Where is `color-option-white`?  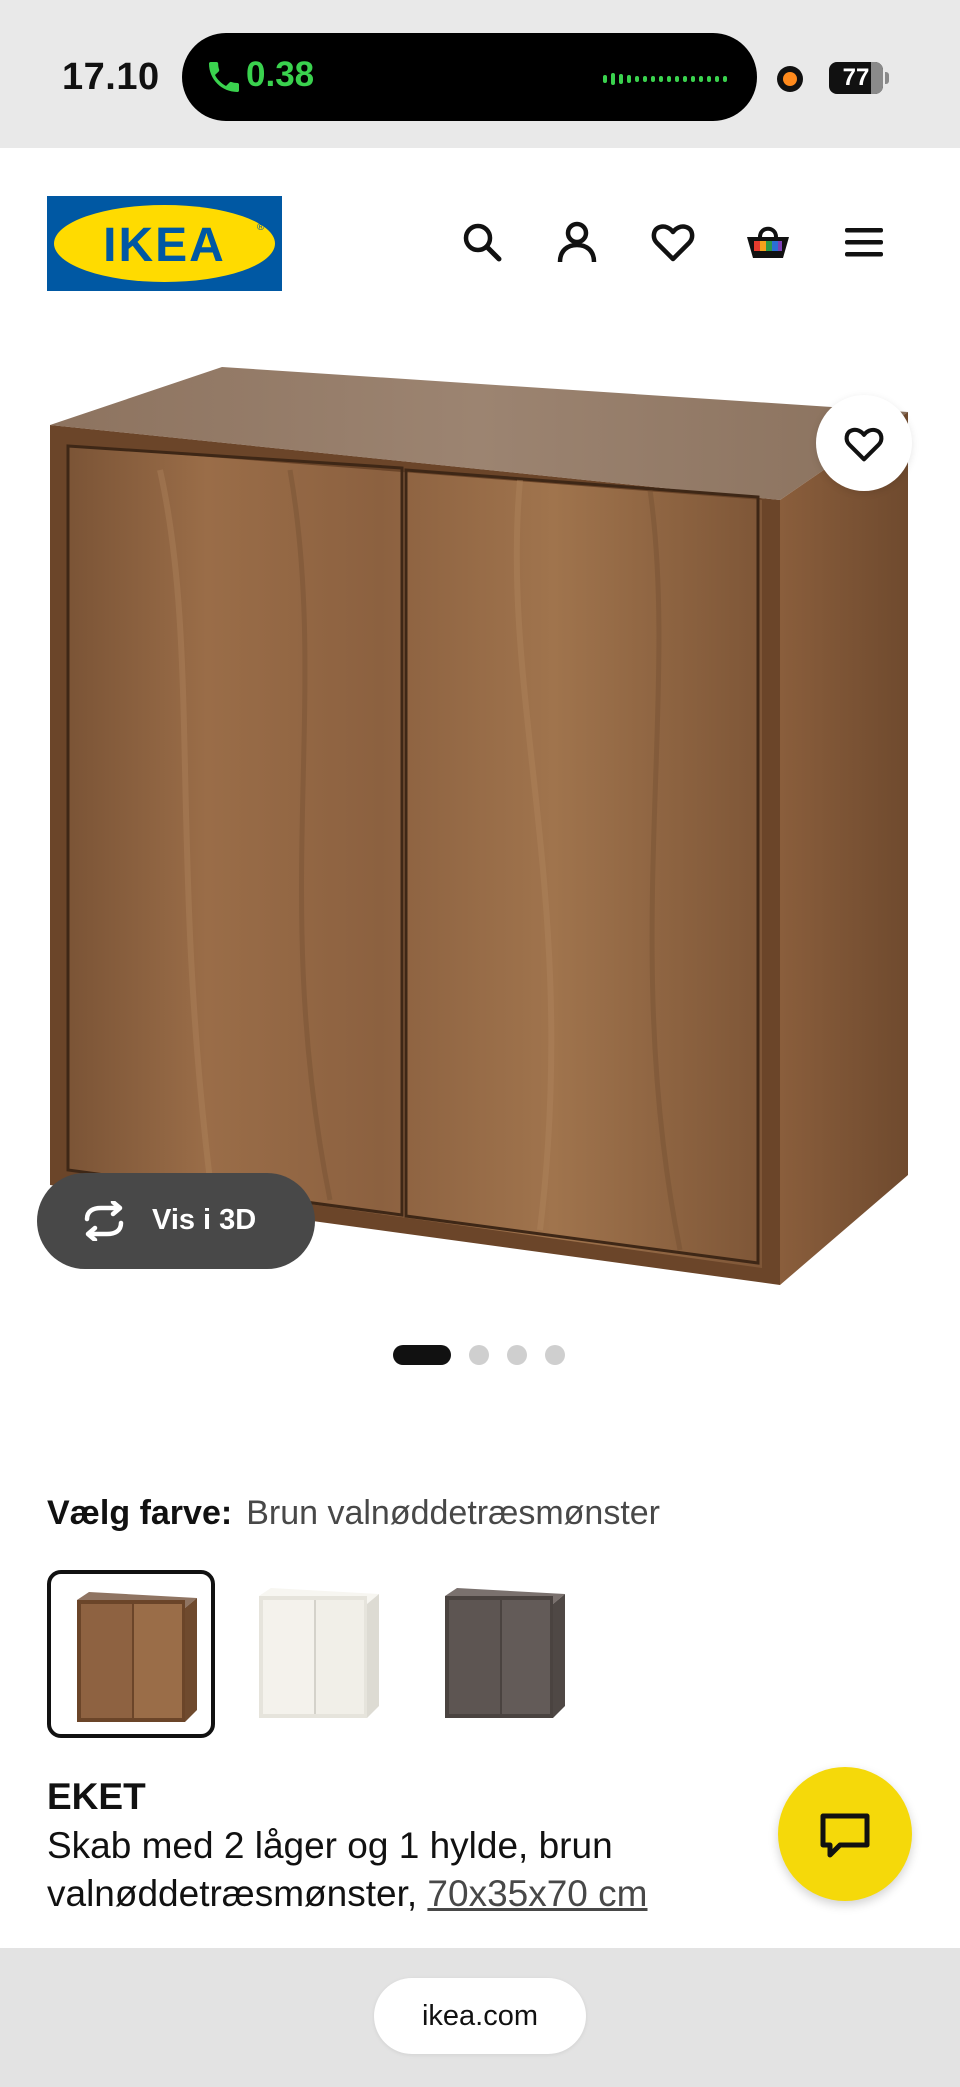 color-option-white is located at coordinates (317, 1654).